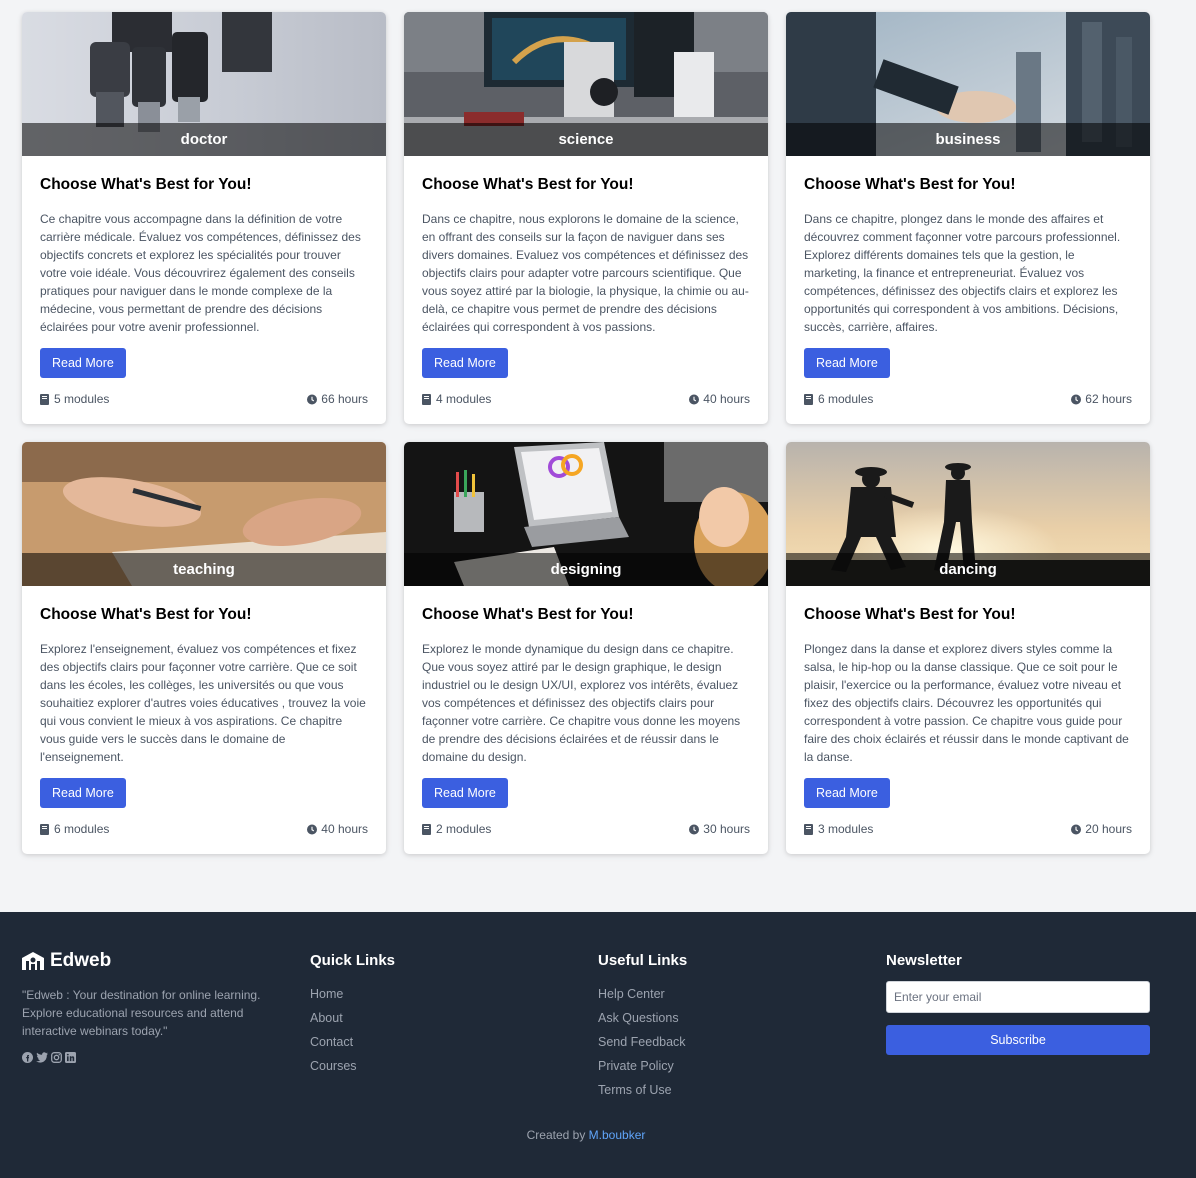  Describe the element at coordinates (204, 399) in the screenshot. I see `card-meta: 5 modules 66 hours` at that location.